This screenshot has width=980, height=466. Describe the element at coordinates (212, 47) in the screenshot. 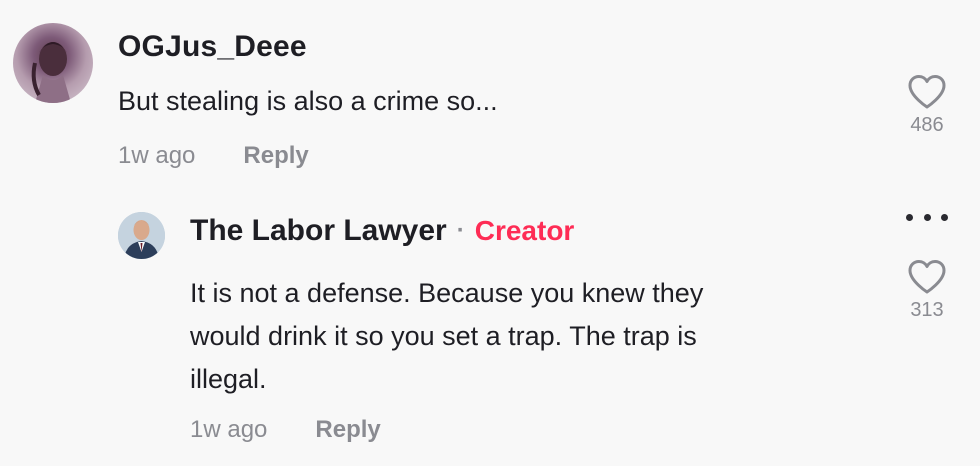

I see `comment-username: OGJus_Deee` at that location.